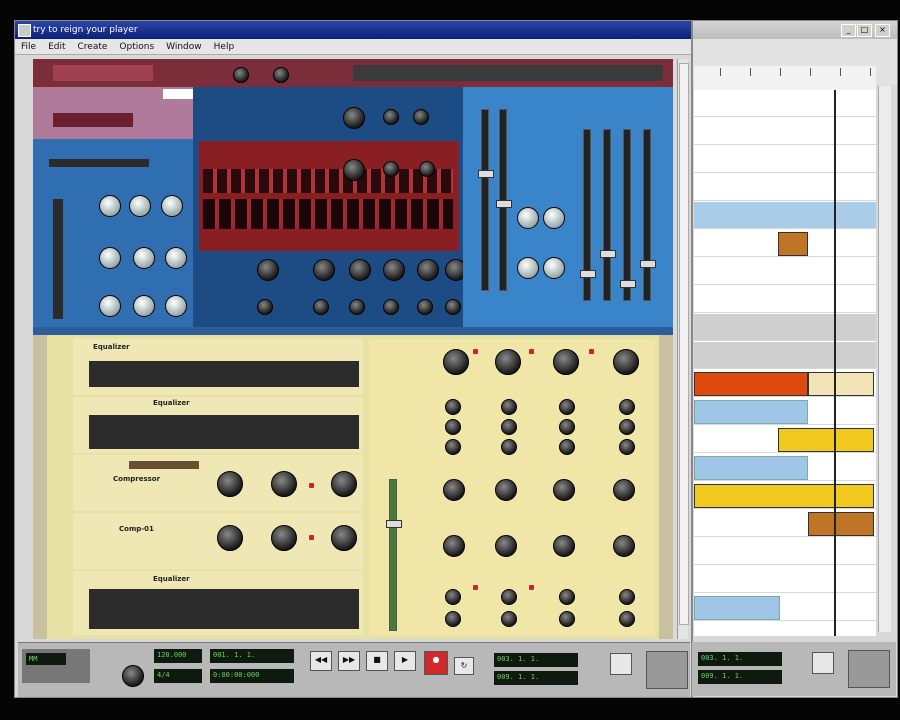 This screenshot has width=900, height=720. What do you see at coordinates (882, 30) in the screenshot?
I see `close-button: ×` at bounding box center [882, 30].